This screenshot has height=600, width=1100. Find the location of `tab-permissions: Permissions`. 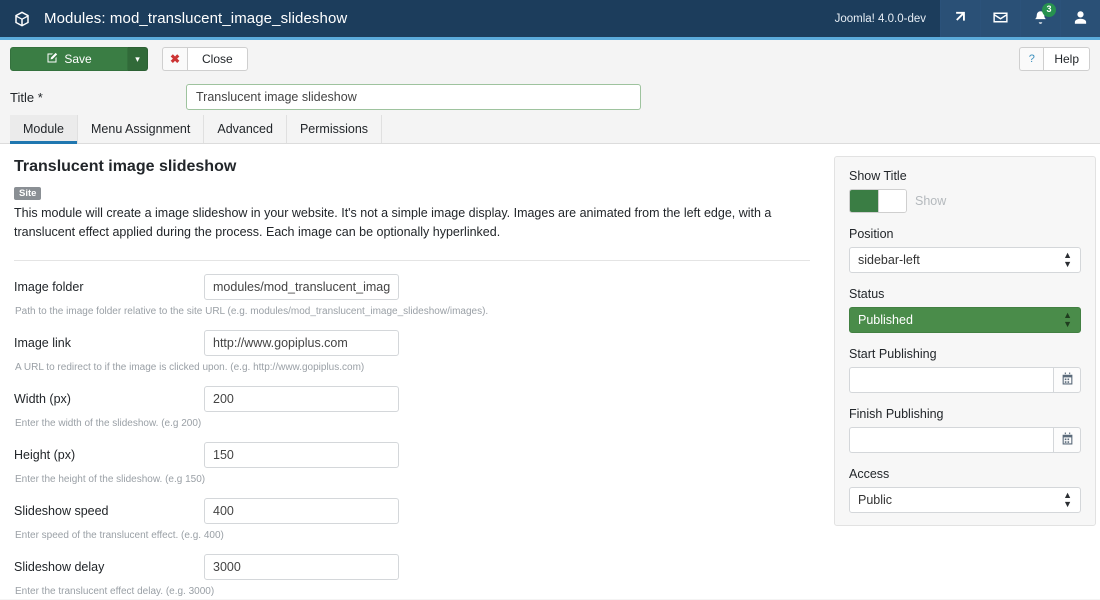

tab-permissions: Permissions is located at coordinates (335, 129).